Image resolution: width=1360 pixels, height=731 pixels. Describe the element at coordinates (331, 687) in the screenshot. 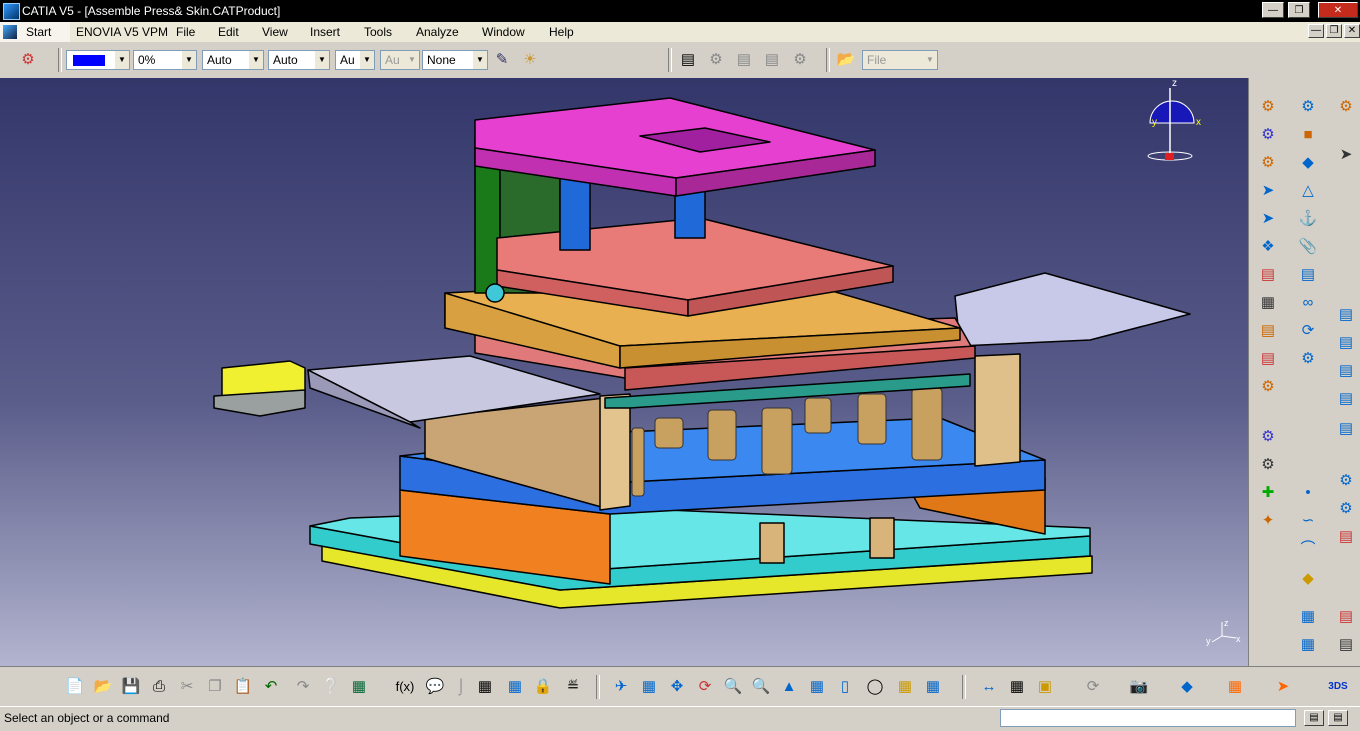

I see `whats-this-icon: ❔` at that location.